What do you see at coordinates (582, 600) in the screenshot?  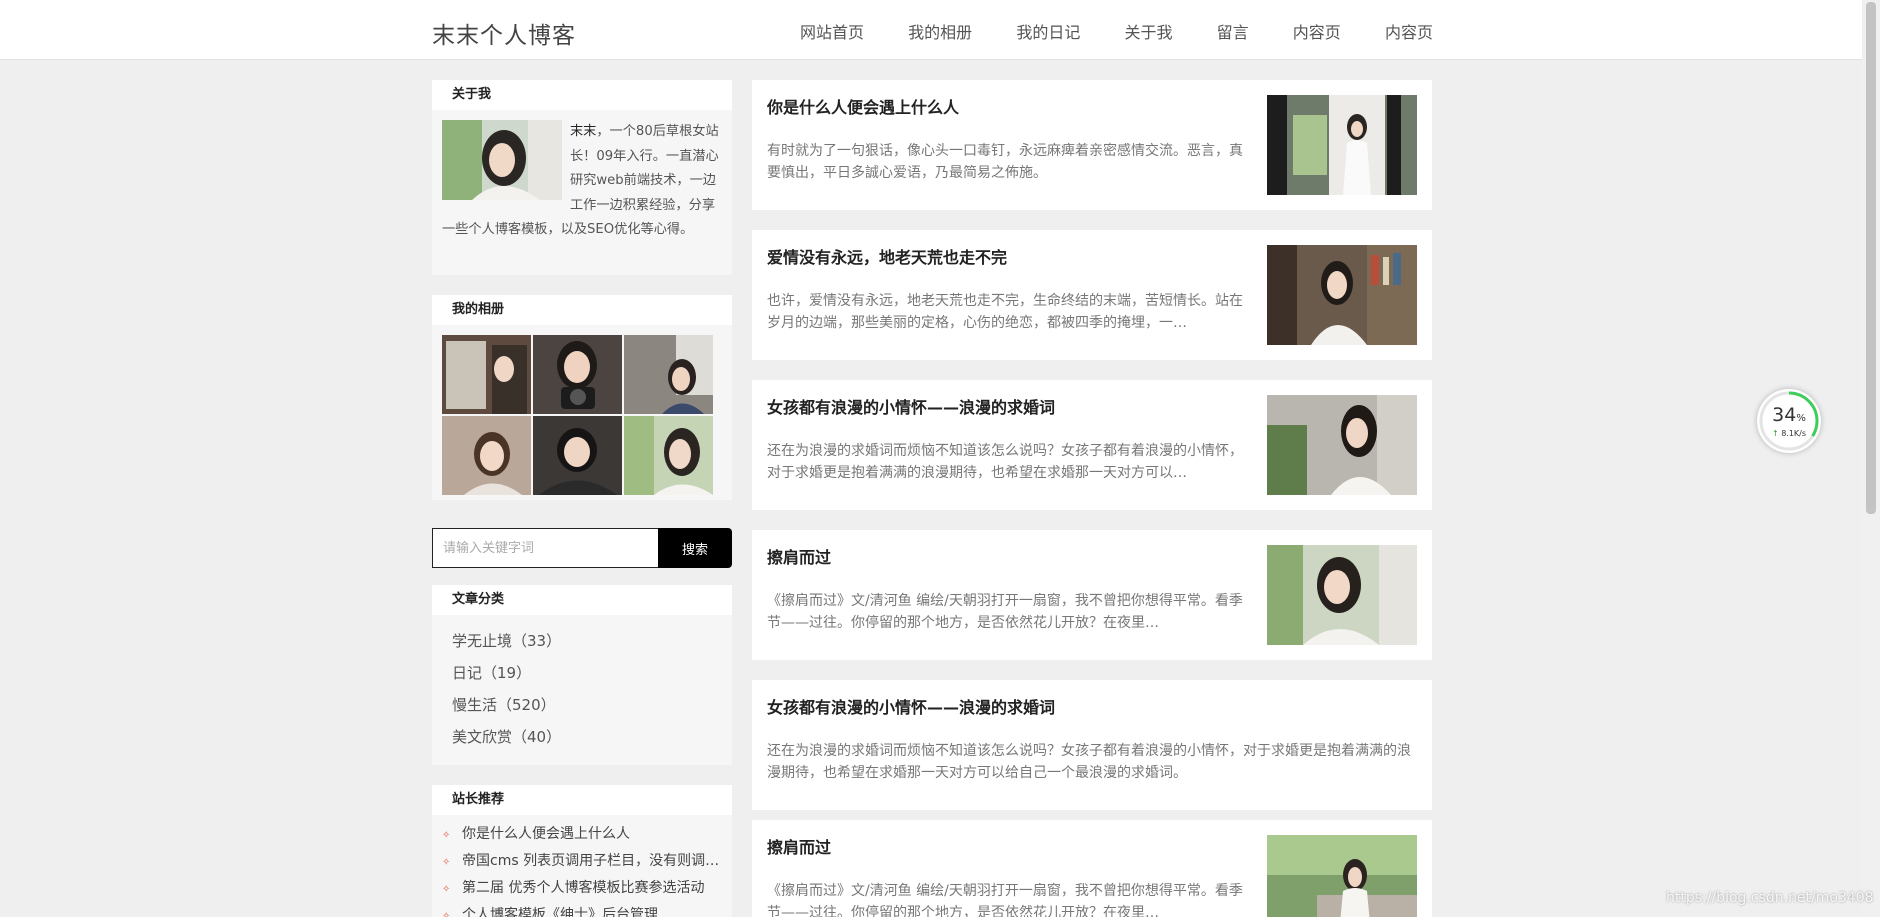 I see `category-title: 文章分类` at bounding box center [582, 600].